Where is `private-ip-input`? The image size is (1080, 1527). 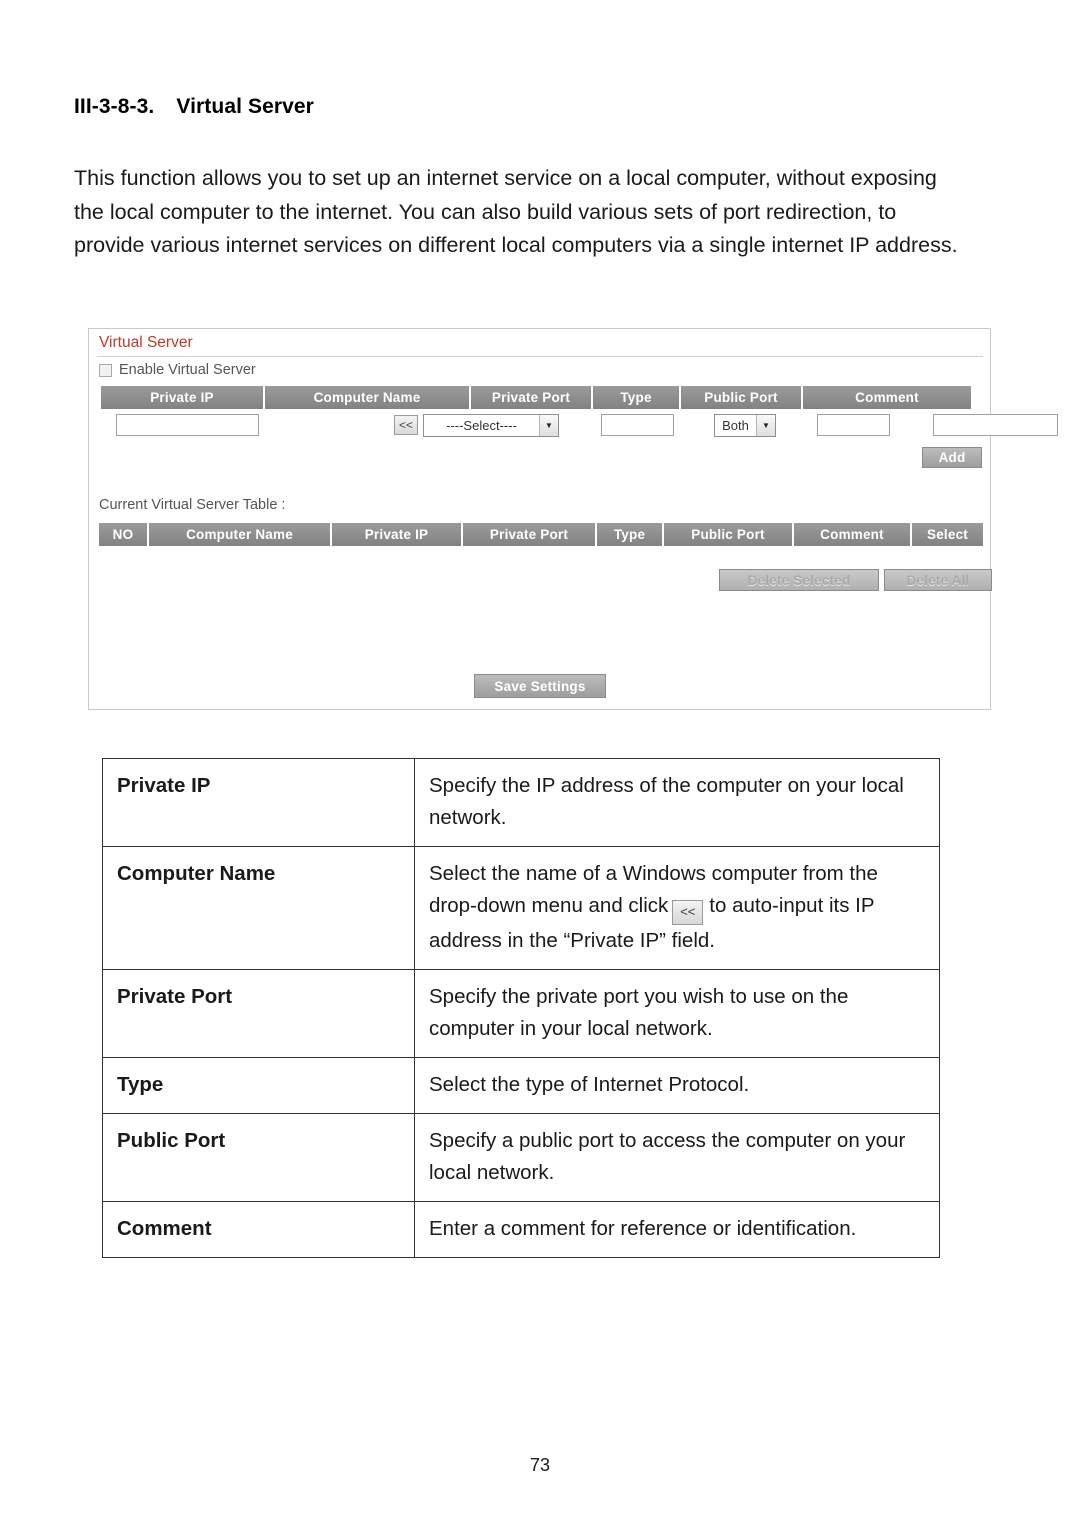
private-ip-input is located at coordinates (187, 425).